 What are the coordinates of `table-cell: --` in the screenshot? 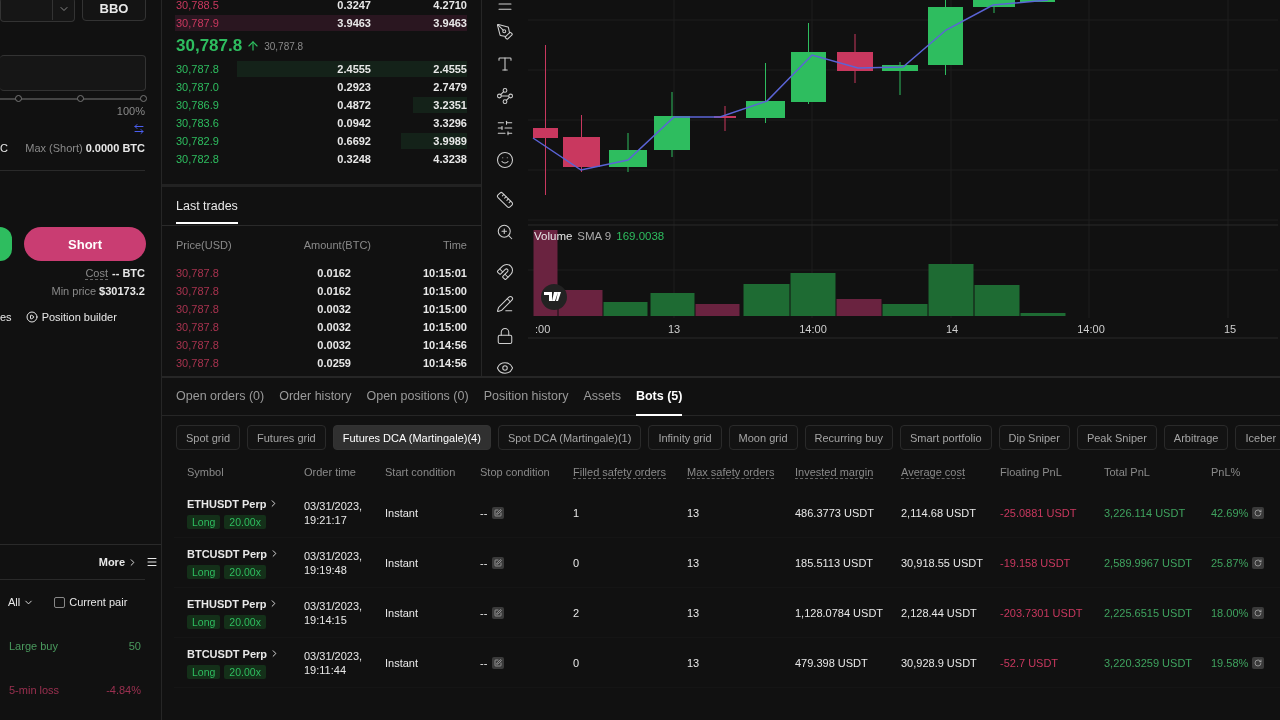 It's located at (484, 662).